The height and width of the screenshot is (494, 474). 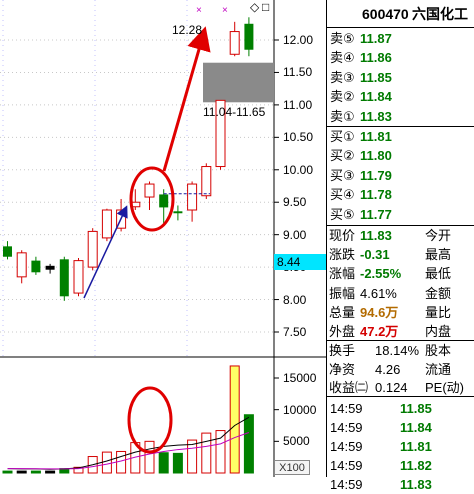 What do you see at coordinates (378, 293) in the screenshot?
I see `stat-value: 4.61%` at bounding box center [378, 293].